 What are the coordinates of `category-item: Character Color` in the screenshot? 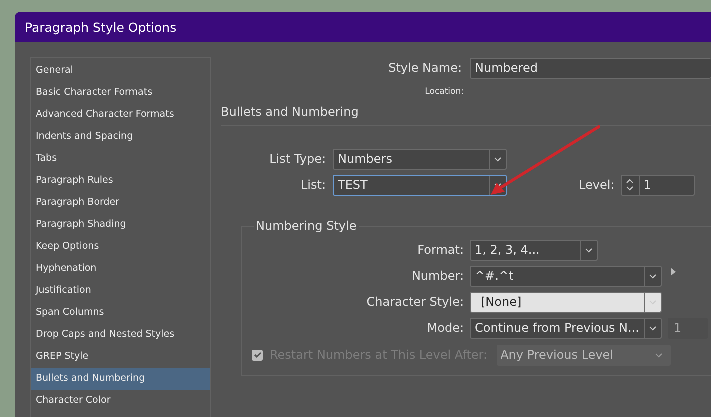 It's located at (120, 401).